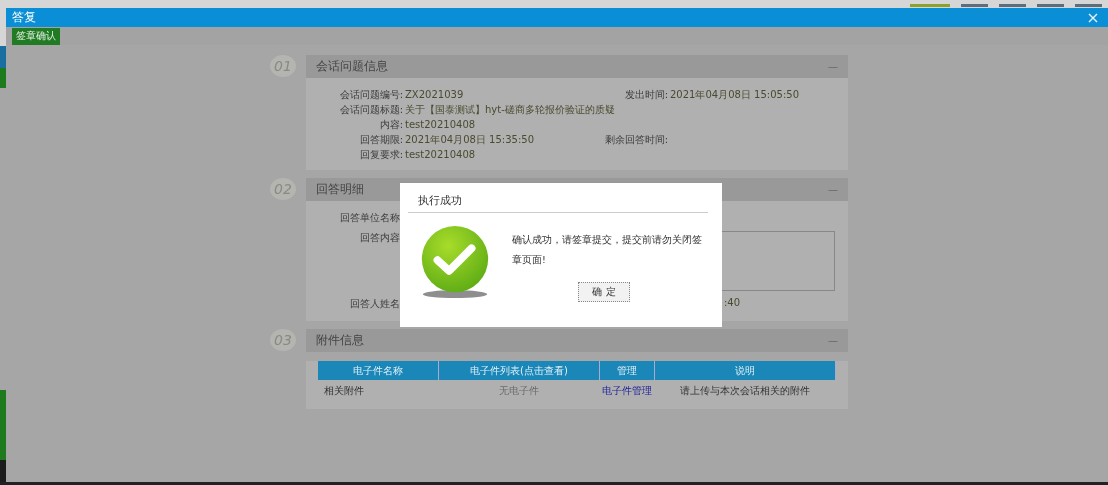 The height and width of the screenshot is (485, 1108). I want to click on field-label: 发出时间:, so click(645, 94).